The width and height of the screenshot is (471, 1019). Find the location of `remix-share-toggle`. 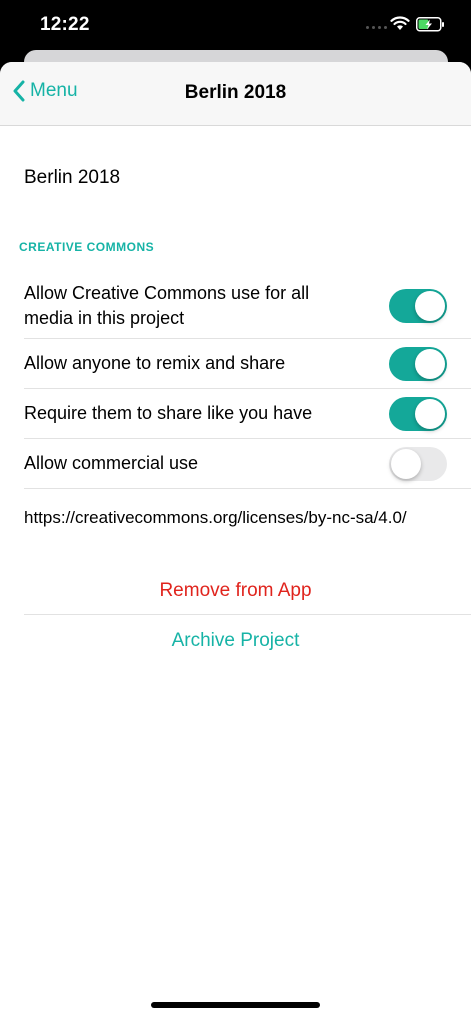

remix-share-toggle is located at coordinates (418, 363).